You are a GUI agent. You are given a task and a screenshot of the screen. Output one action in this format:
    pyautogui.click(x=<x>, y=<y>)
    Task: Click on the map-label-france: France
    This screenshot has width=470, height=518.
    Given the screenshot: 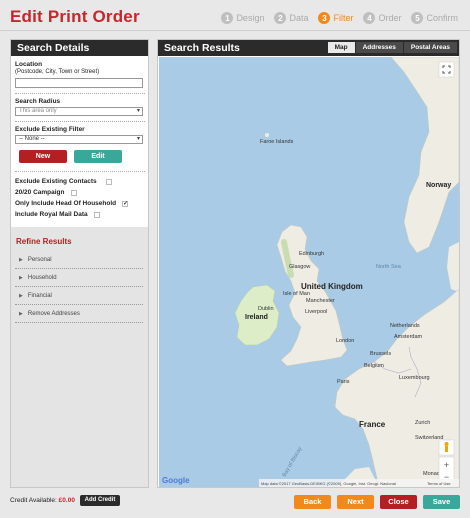 What is the action you would take?
    pyautogui.click(x=372, y=424)
    